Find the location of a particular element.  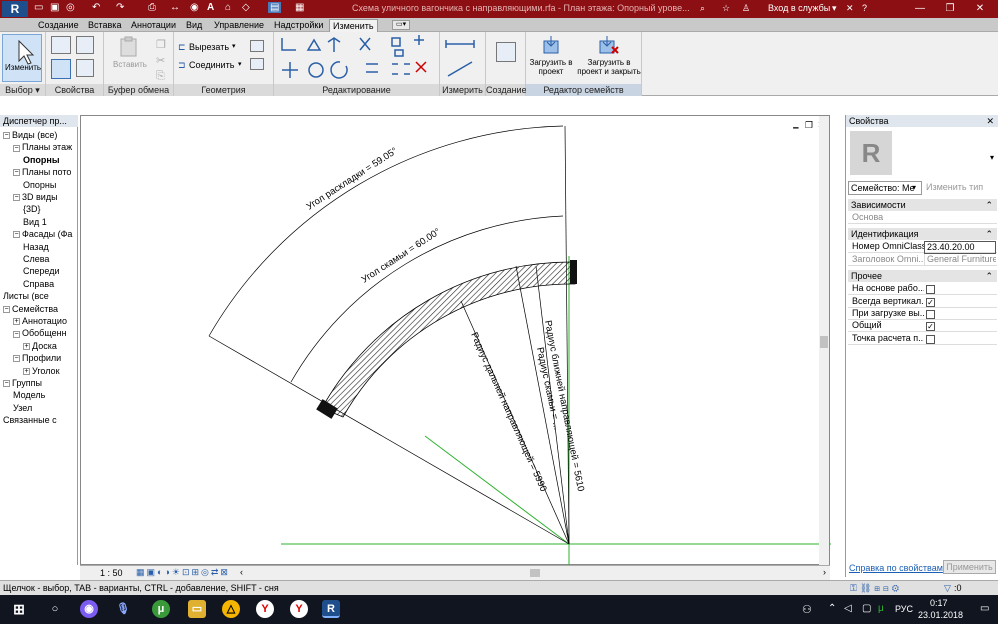

properties-help-link: Справка по свойствам is located at coordinates (896, 568).